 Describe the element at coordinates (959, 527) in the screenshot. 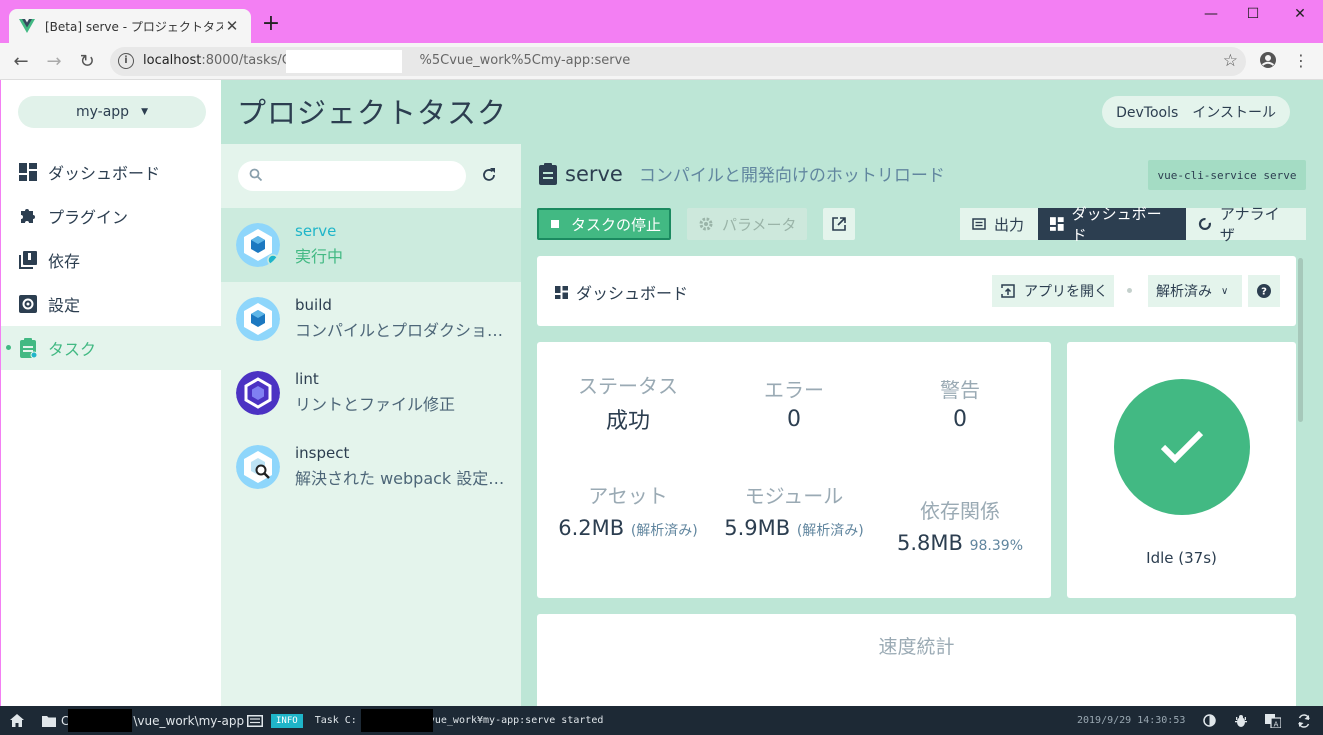

I see `stat-dependencies: 依存関係 5.8MB 98.39%` at that location.